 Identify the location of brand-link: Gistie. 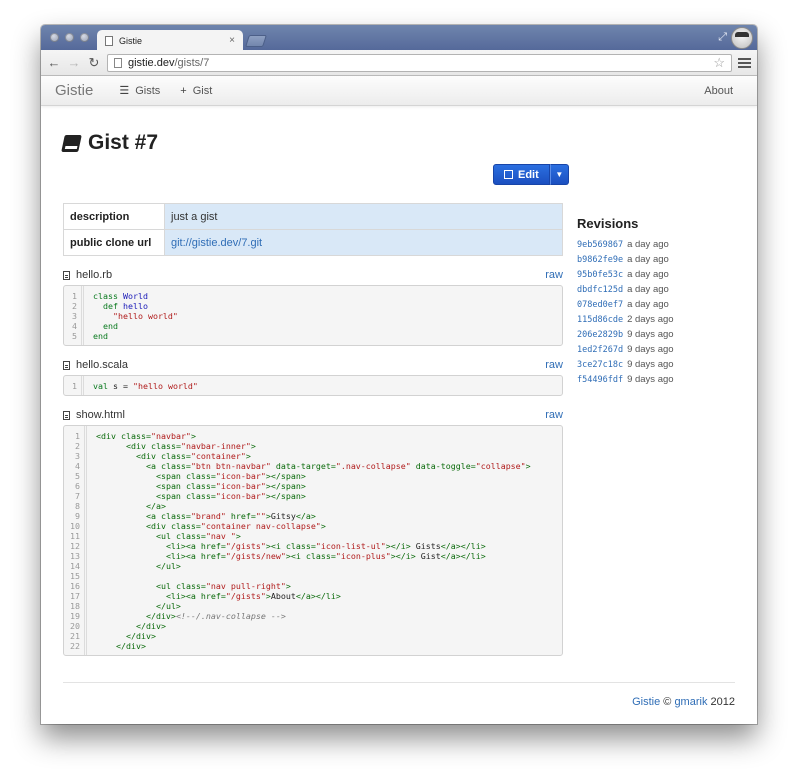
(74, 90).